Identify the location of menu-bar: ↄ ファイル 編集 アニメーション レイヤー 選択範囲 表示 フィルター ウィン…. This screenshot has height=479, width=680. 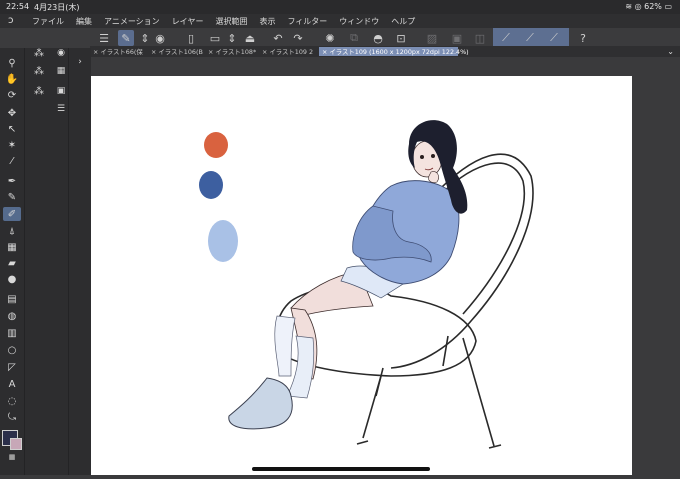
(340, 21).